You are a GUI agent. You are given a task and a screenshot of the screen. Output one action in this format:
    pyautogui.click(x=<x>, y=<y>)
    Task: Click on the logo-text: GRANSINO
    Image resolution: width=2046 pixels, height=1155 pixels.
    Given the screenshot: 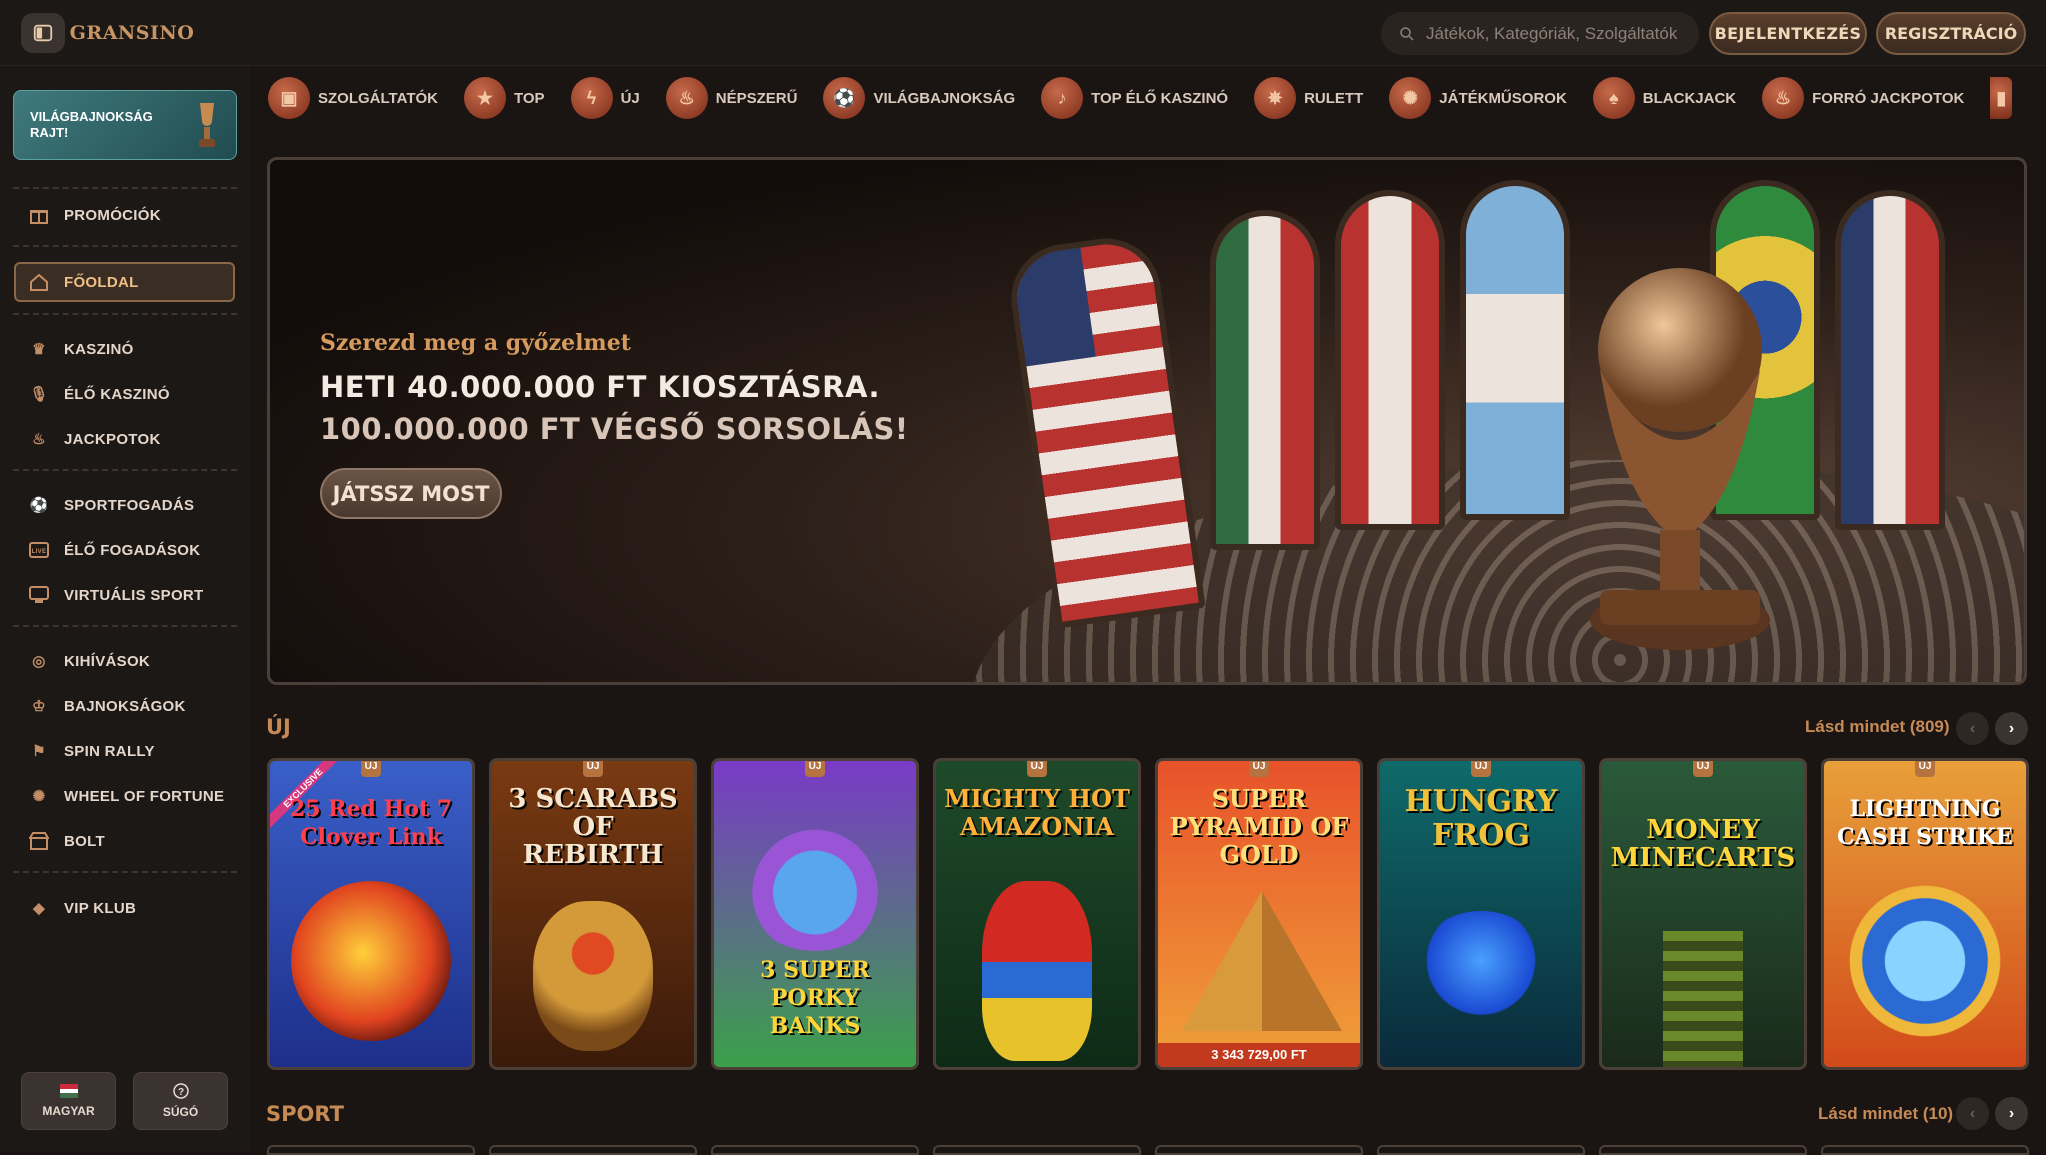 What is the action you would take?
    pyautogui.click(x=132, y=33)
    